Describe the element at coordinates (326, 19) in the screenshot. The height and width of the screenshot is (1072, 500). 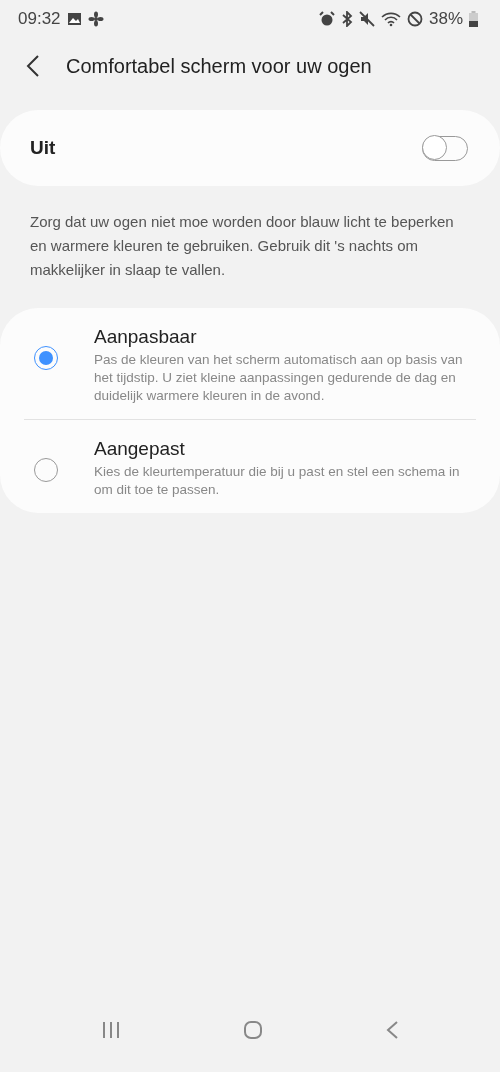
I see `alarm-icon` at that location.